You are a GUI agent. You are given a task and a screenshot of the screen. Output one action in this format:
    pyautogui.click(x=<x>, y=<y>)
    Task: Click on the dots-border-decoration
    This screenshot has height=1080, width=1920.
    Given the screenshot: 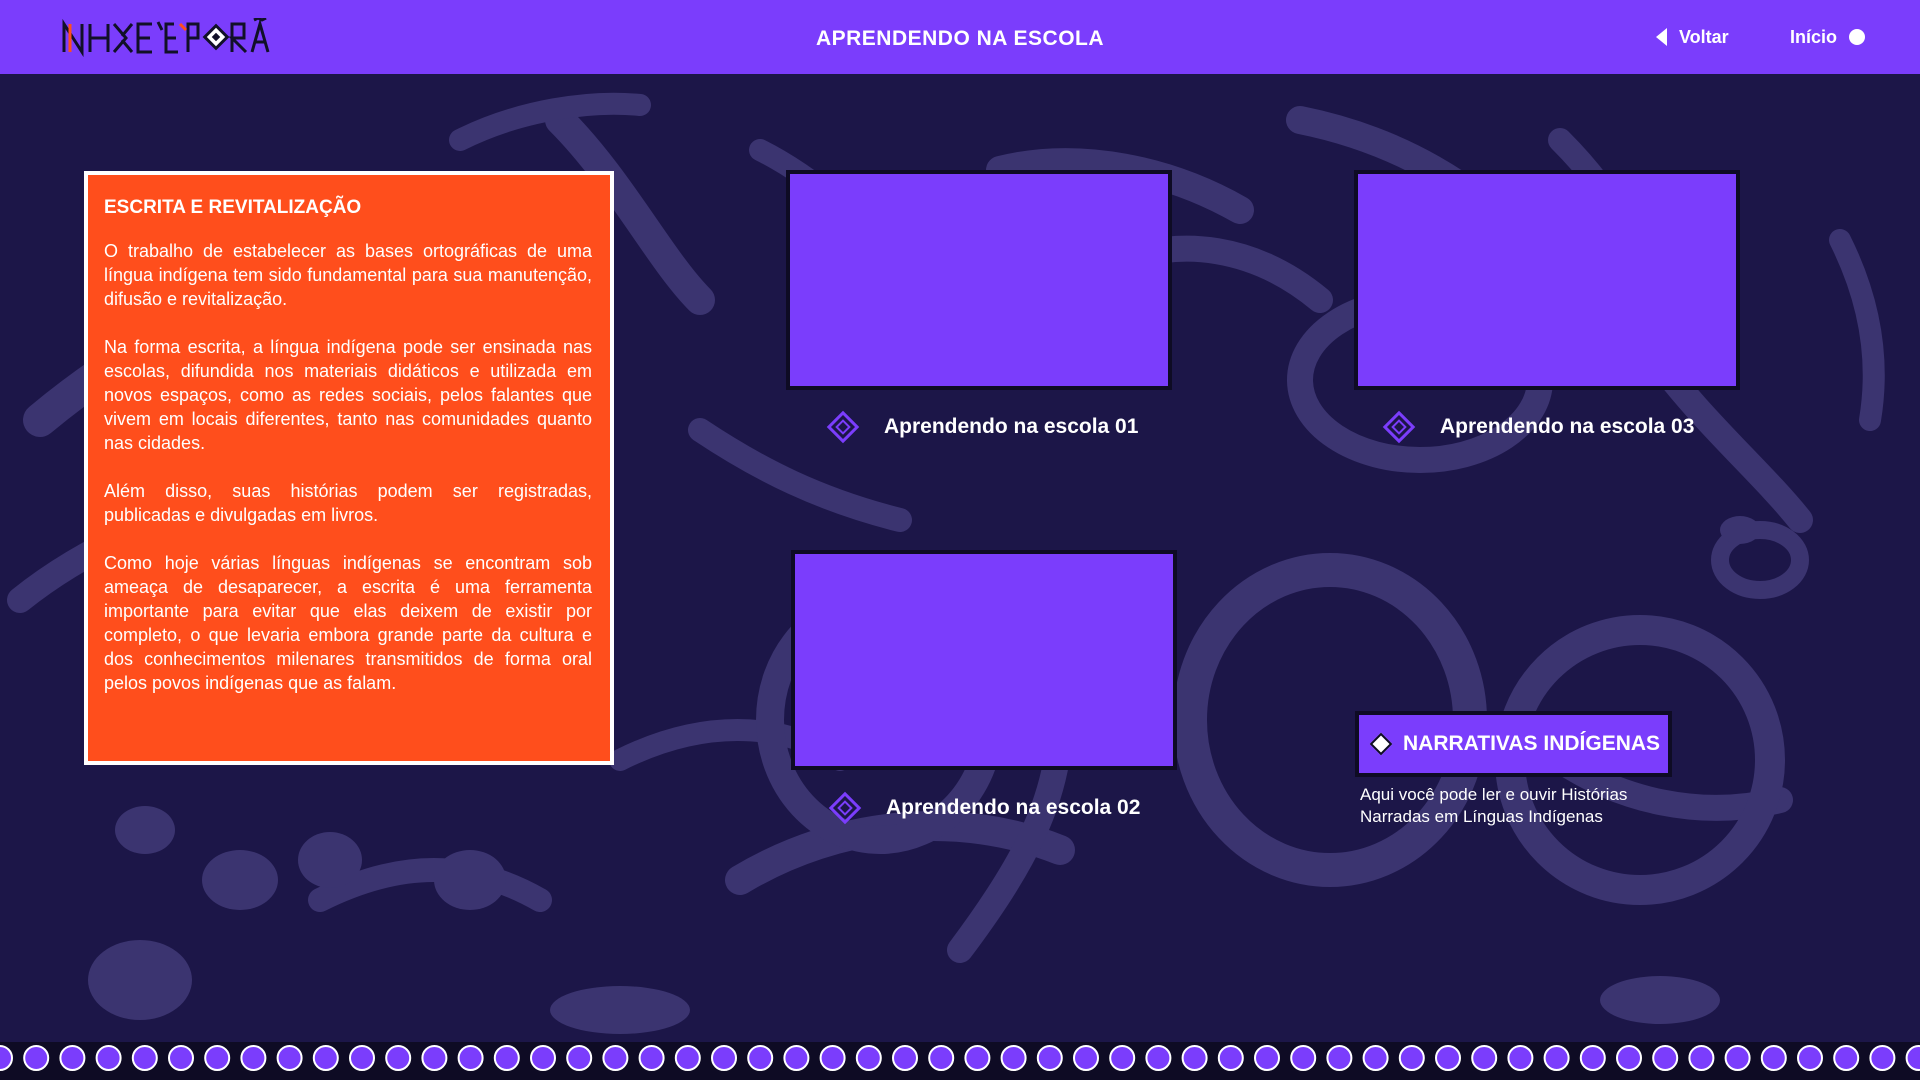 What is the action you would take?
    pyautogui.click(x=960, y=1061)
    